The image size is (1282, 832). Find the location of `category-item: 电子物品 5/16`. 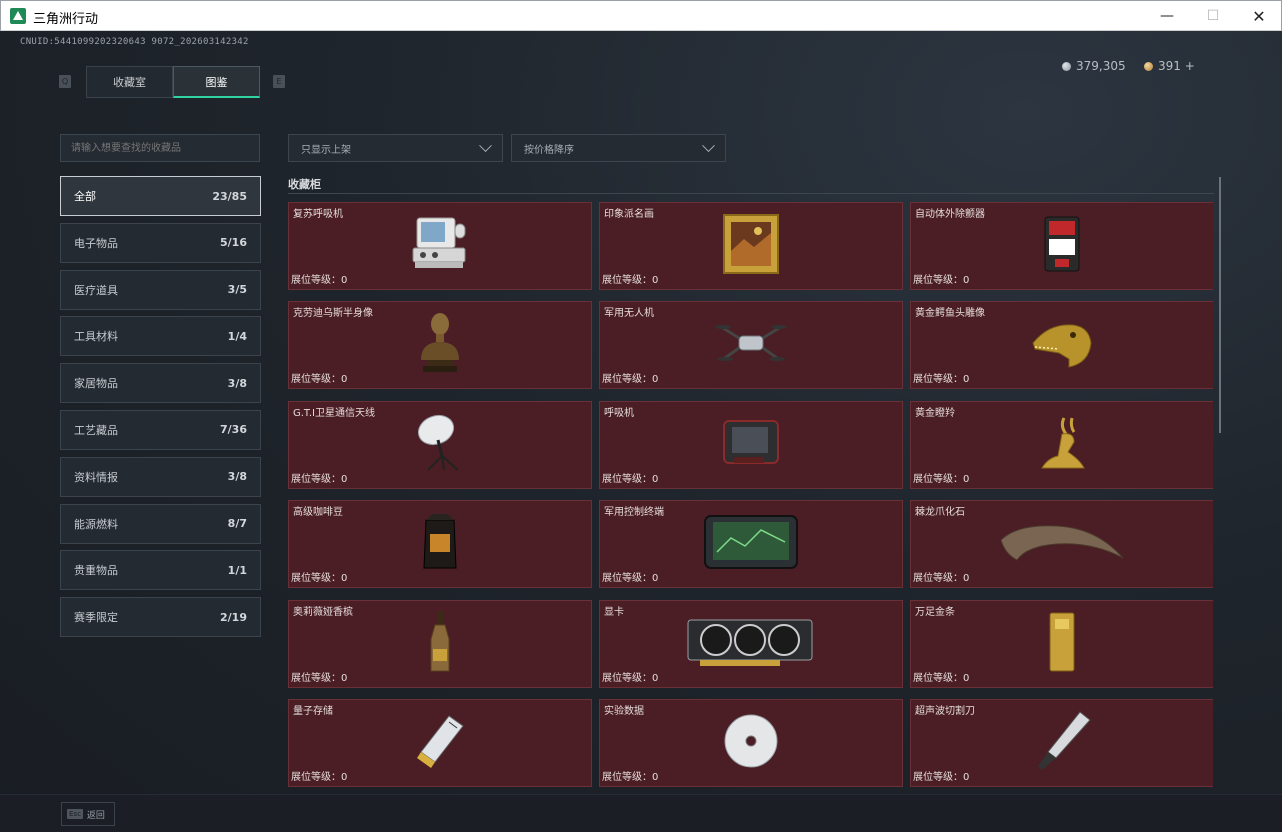

category-item: 电子物品 5/16 is located at coordinates (160, 242).